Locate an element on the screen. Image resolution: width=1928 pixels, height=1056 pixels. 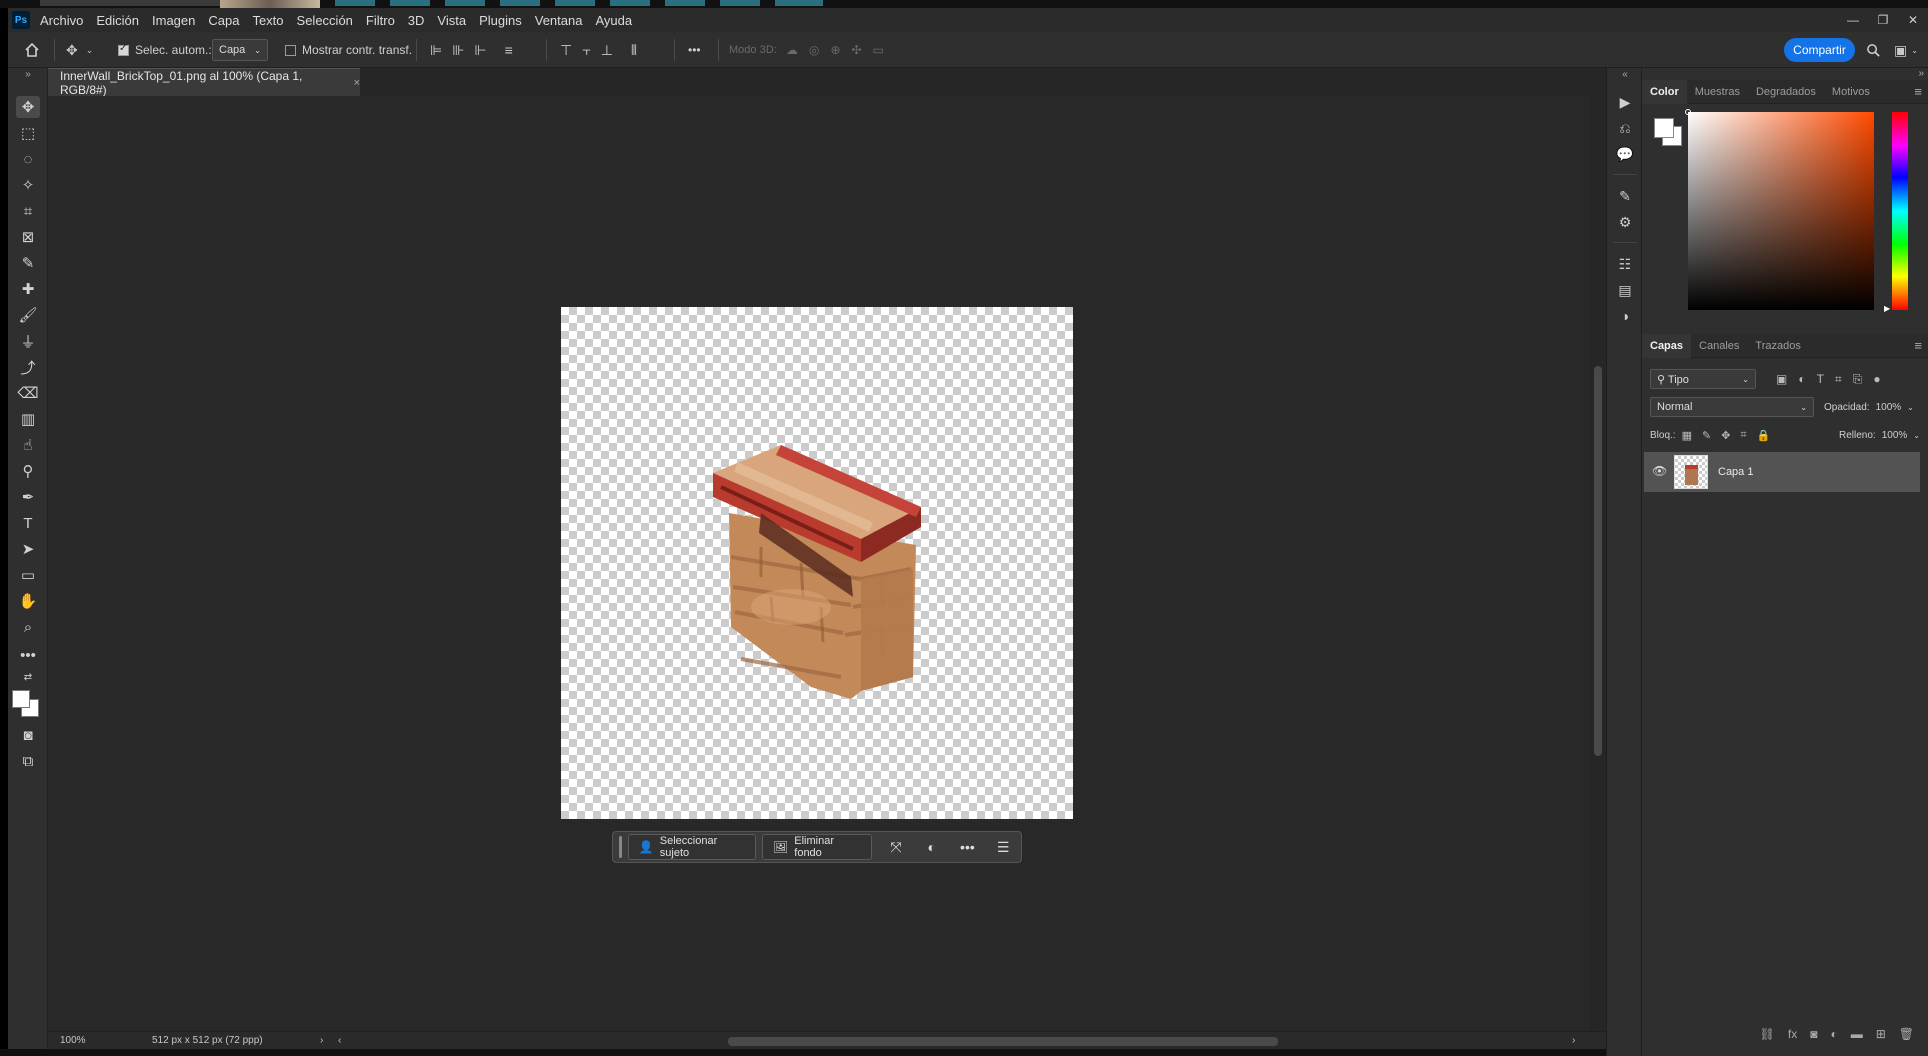
menu-edicion: Edición is located at coordinates (117, 20).